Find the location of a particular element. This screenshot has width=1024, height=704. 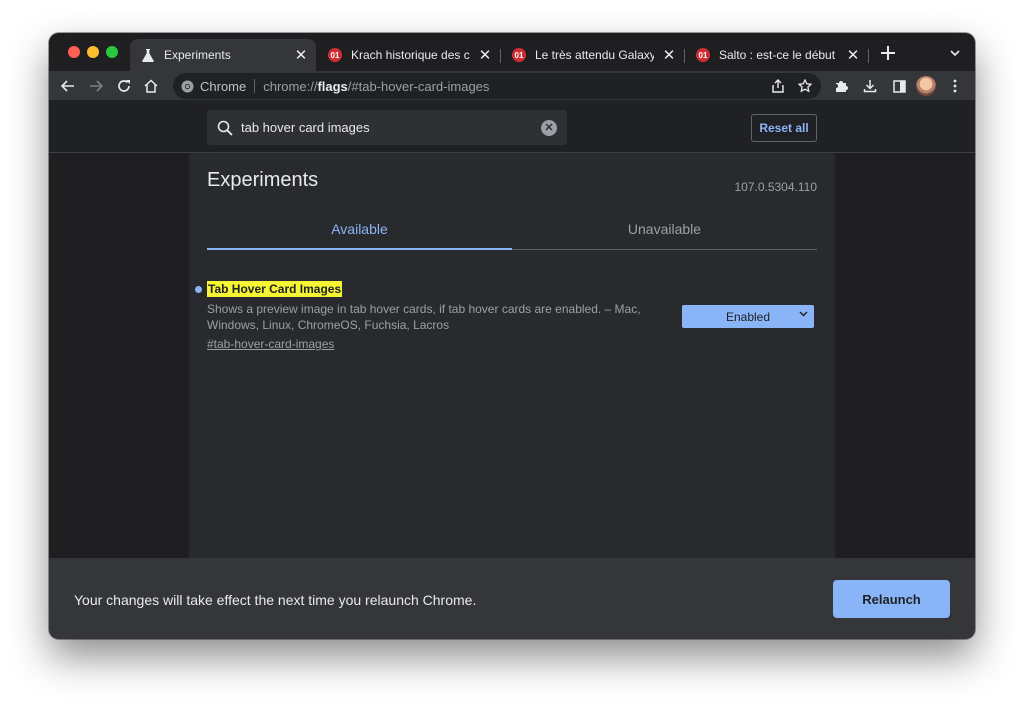

tab-title: Experiments is located at coordinates (197, 55).